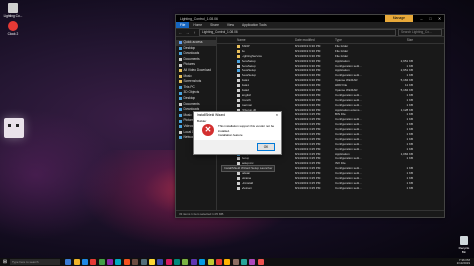 The height and width of the screenshot is (266, 474). Describe the element at coordinates (248, 168) in the screenshot. I see `taskbar-tooltip: InstallShield Wizard Setup Launcher` at that location.